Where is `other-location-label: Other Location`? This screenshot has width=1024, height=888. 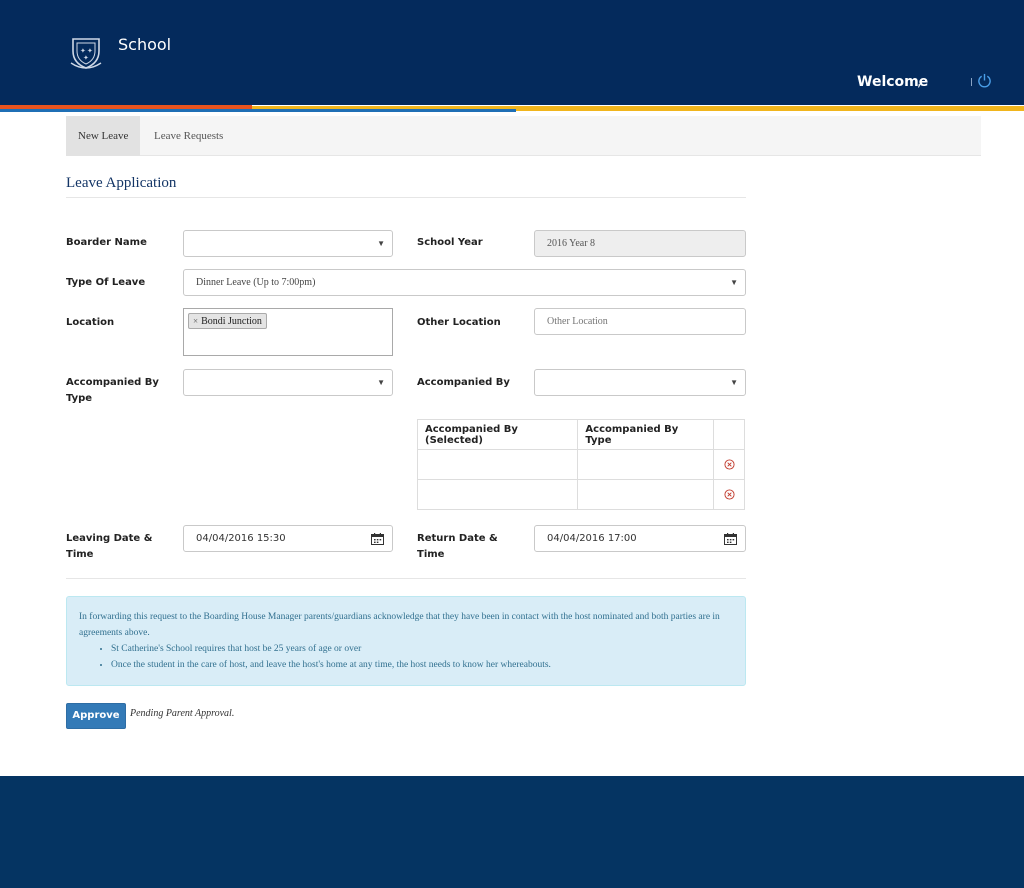
other-location-label: Other Location is located at coordinates (459, 322).